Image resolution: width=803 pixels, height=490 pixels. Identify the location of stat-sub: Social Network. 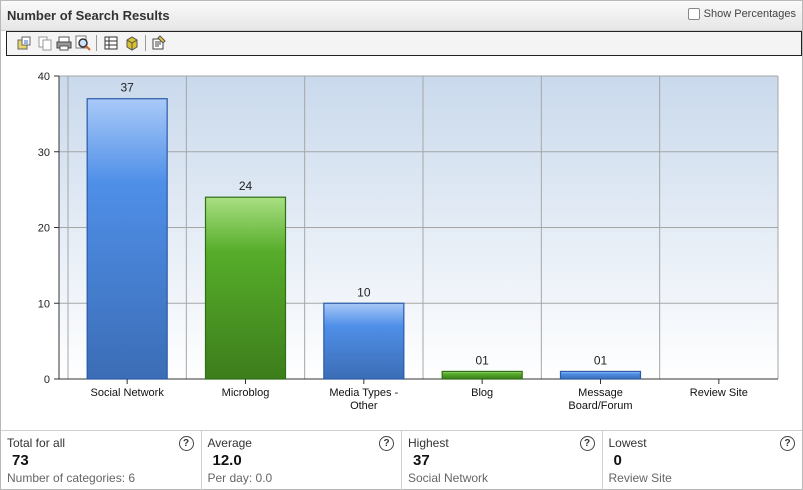
(448, 478).